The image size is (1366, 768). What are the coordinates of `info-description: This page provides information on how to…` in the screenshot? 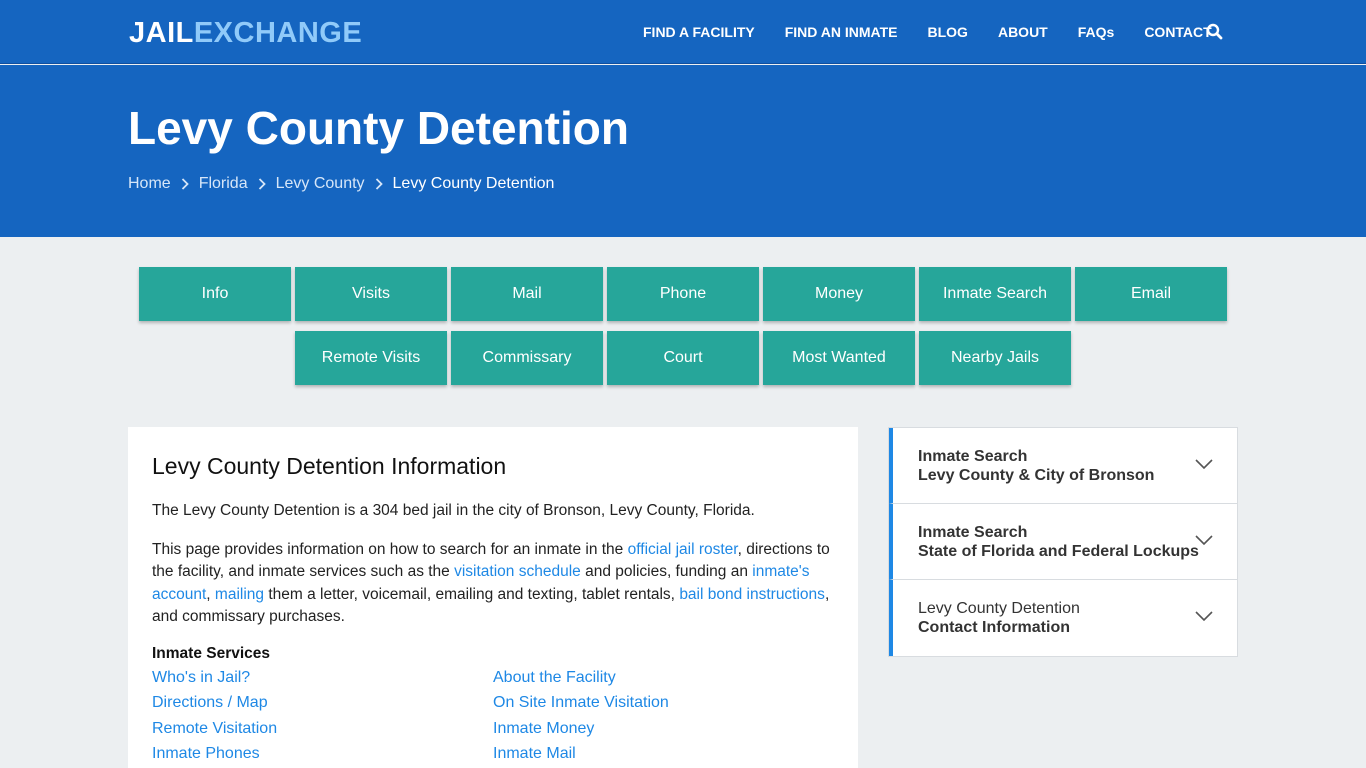 It's located at (493, 584).